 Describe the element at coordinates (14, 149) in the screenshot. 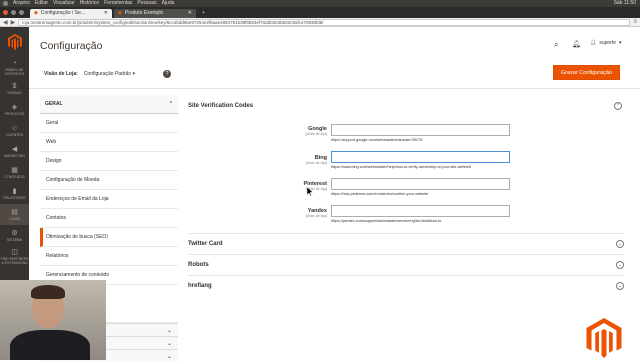

I see `megaphone-icon: ◀` at that location.